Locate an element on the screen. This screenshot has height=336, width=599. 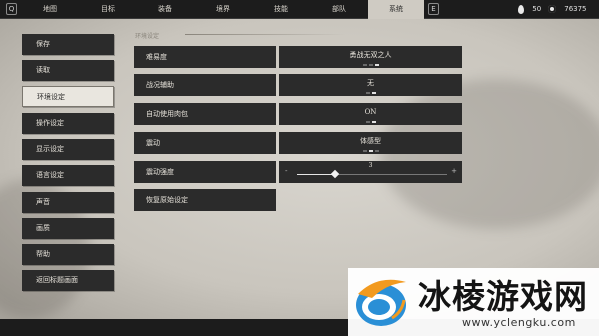
sidebar-item-load: 读取 is located at coordinates (68, 70).